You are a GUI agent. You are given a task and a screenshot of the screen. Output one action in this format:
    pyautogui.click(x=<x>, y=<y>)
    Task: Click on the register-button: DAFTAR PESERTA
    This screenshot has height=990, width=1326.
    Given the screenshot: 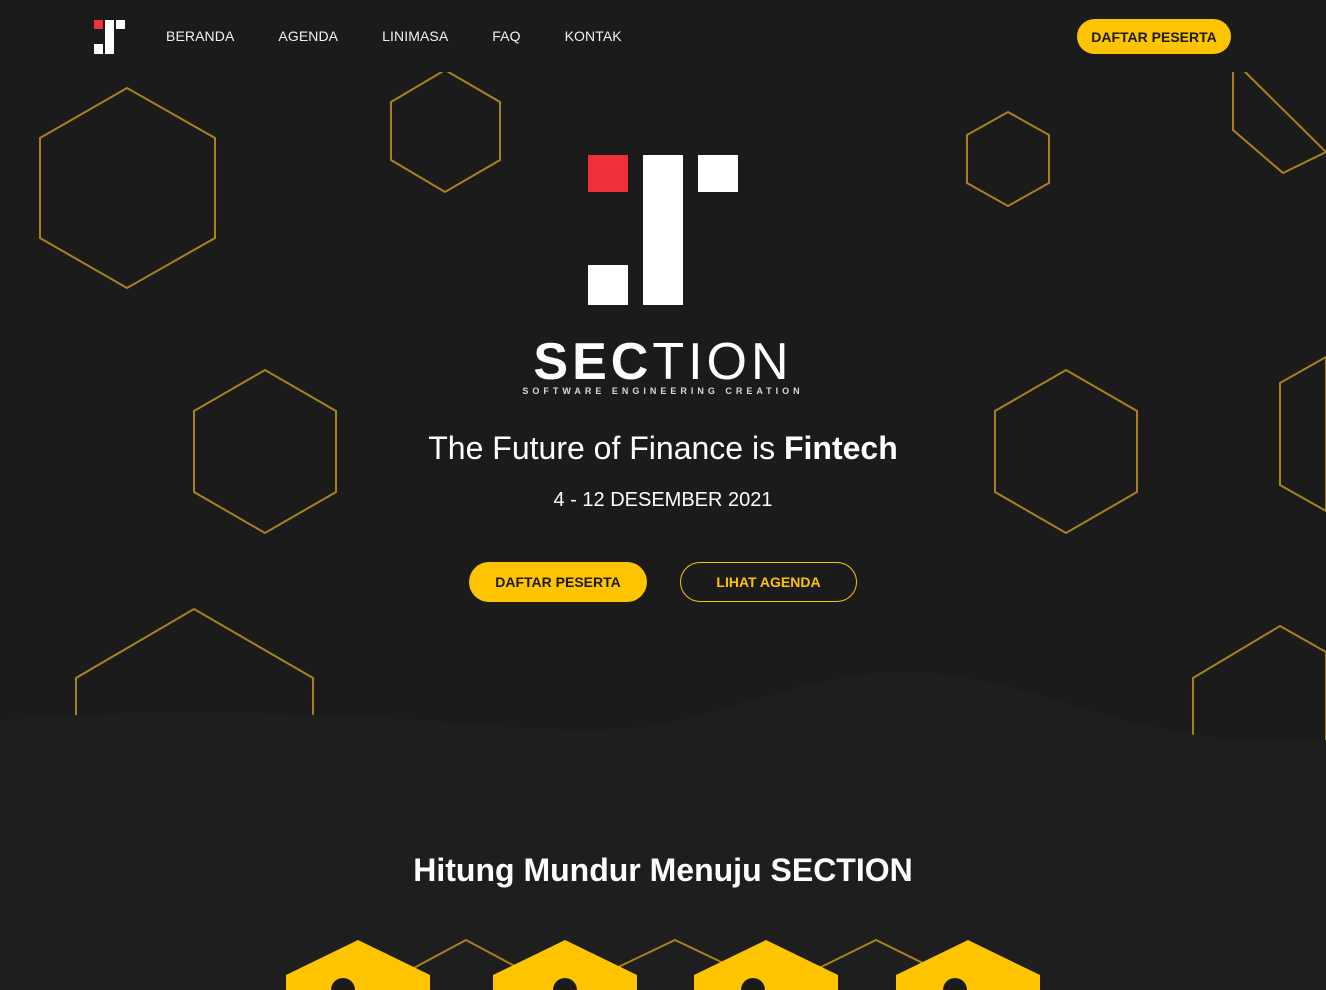 What is the action you would take?
    pyautogui.click(x=558, y=582)
    